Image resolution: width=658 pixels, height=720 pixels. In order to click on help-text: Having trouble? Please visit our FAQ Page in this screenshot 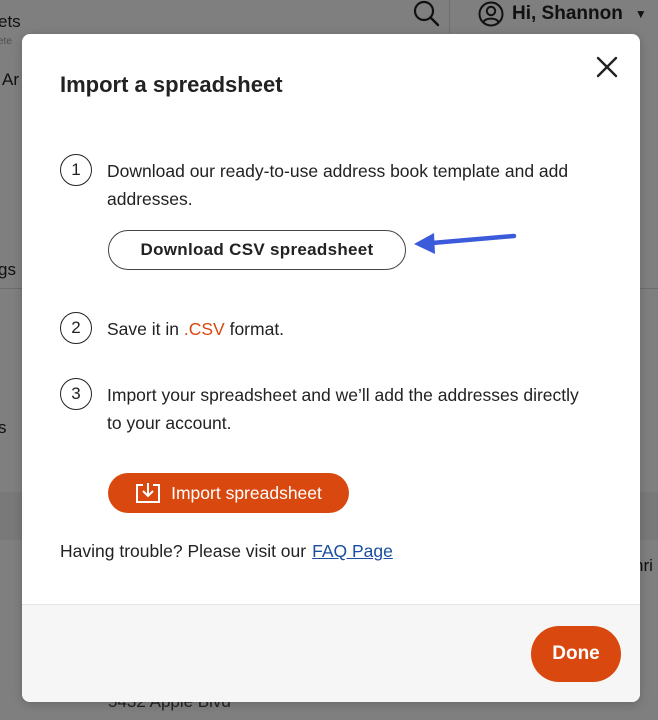, I will do `click(226, 551)`.